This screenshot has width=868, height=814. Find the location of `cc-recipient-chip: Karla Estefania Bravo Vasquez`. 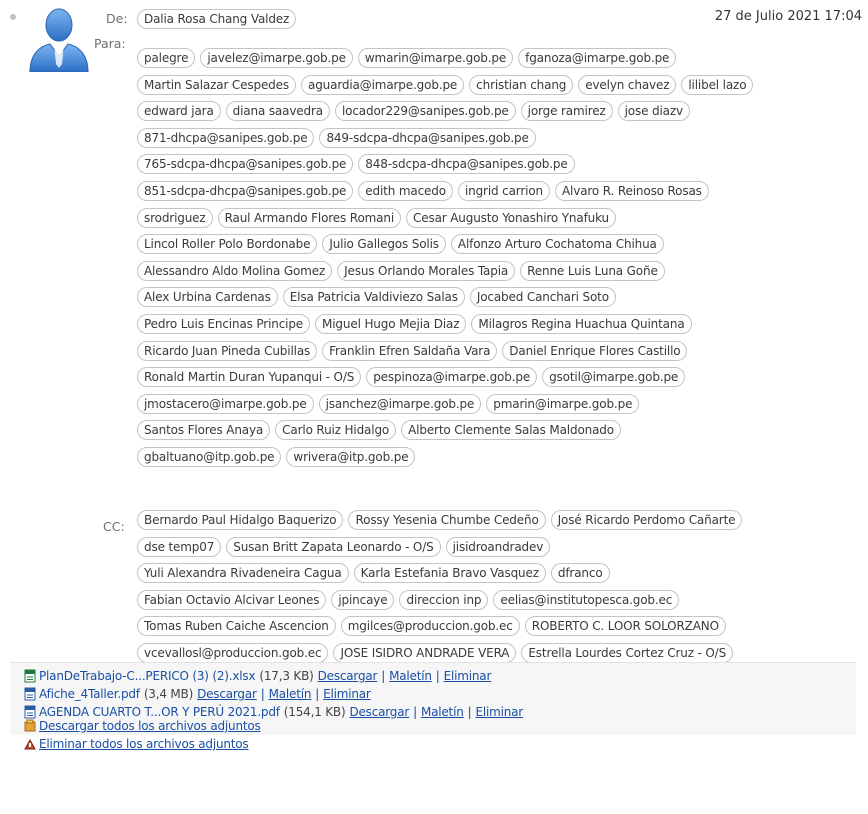

cc-recipient-chip: Karla Estefania Bravo Vasquez is located at coordinates (449, 573).